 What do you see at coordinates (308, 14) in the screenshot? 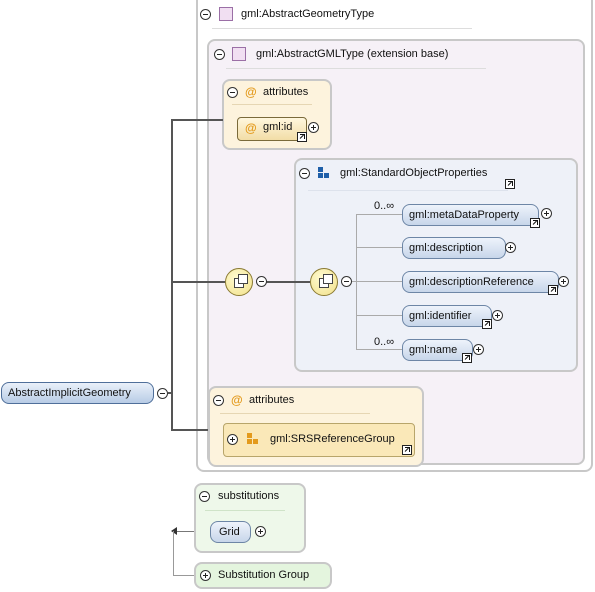
I see `abstract-geometry-type-label: gml:AbstractGeometryType` at bounding box center [308, 14].